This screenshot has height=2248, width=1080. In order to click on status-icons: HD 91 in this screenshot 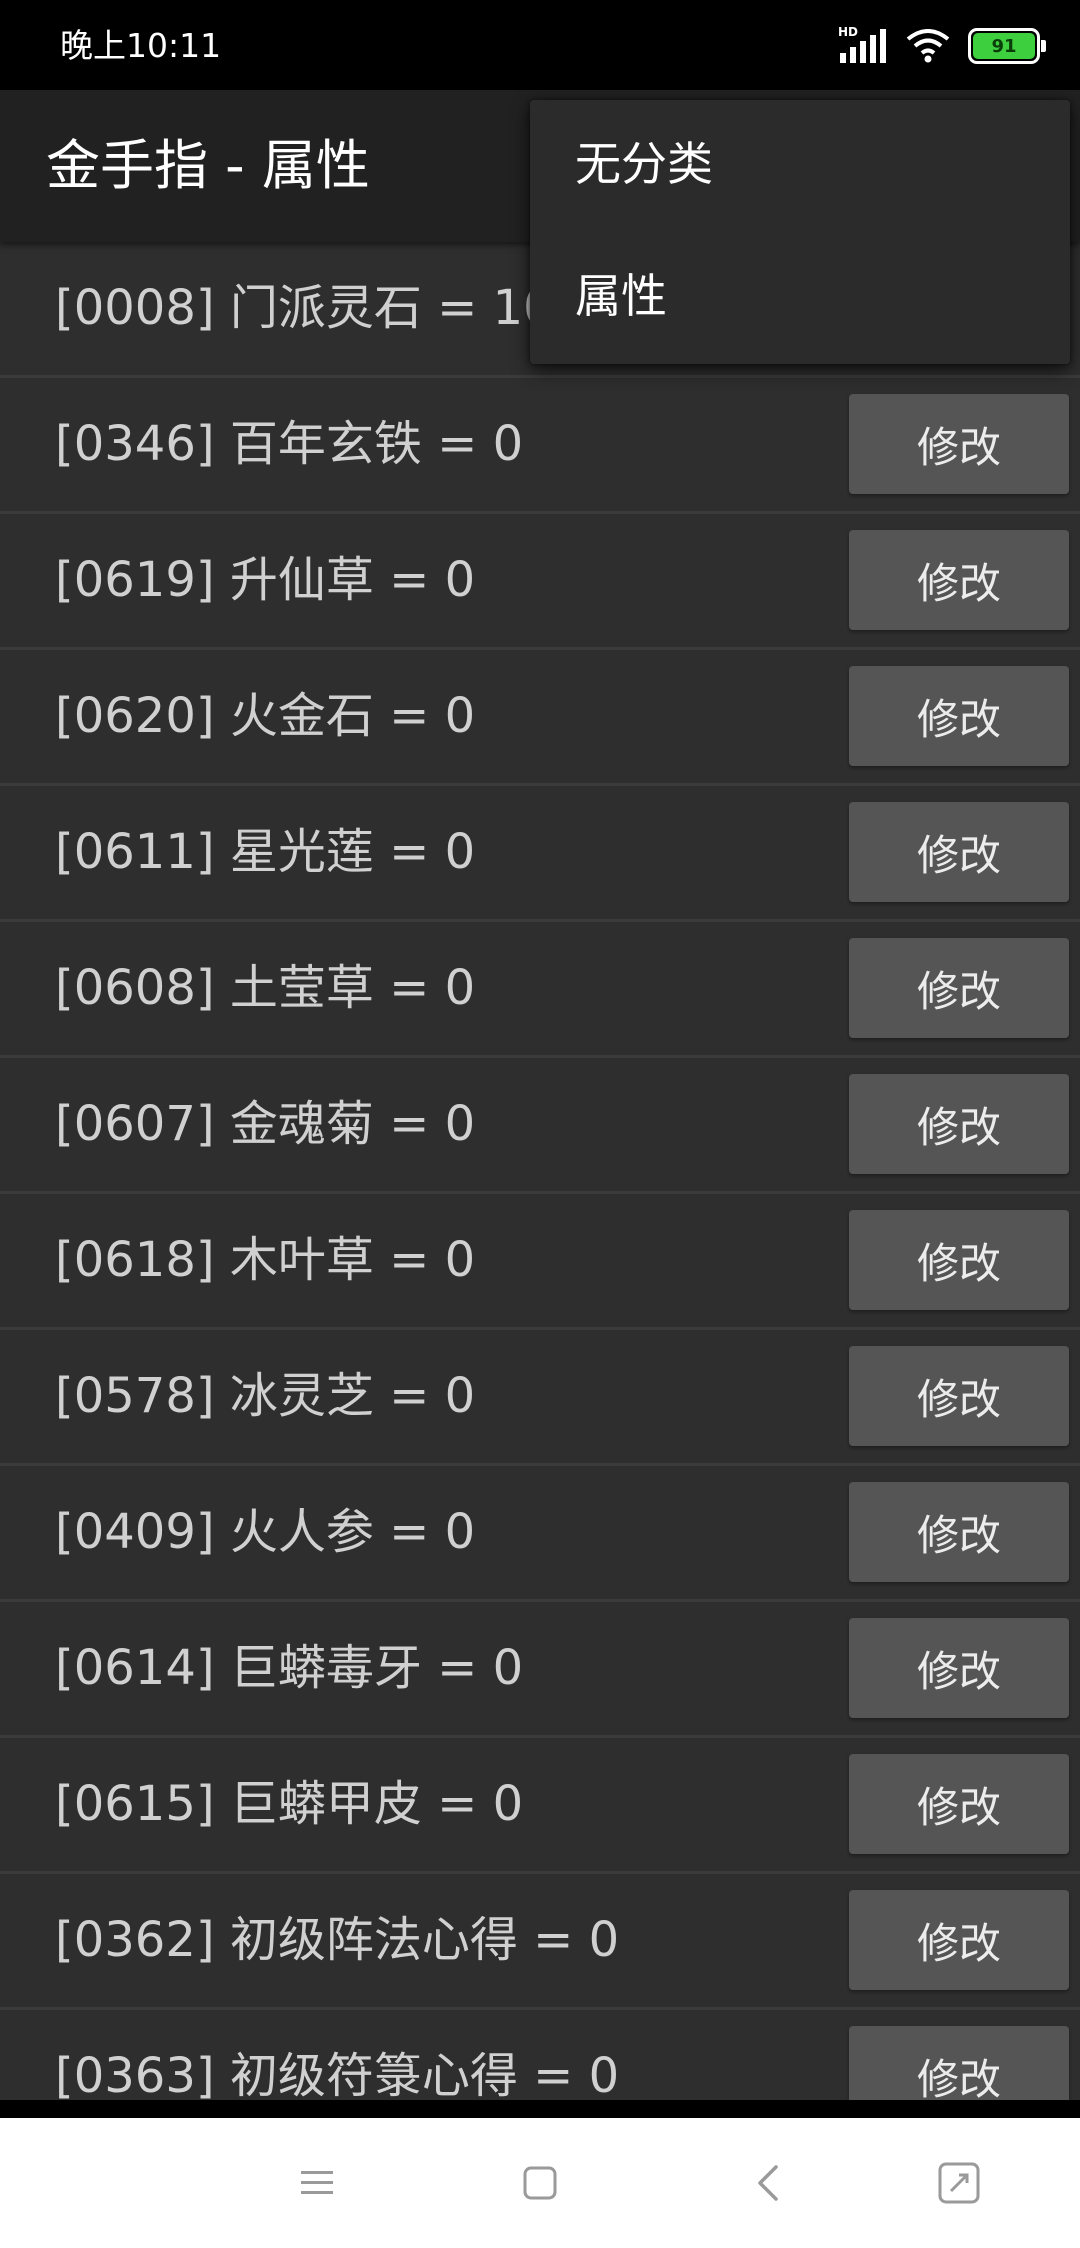, I will do `click(942, 44)`.